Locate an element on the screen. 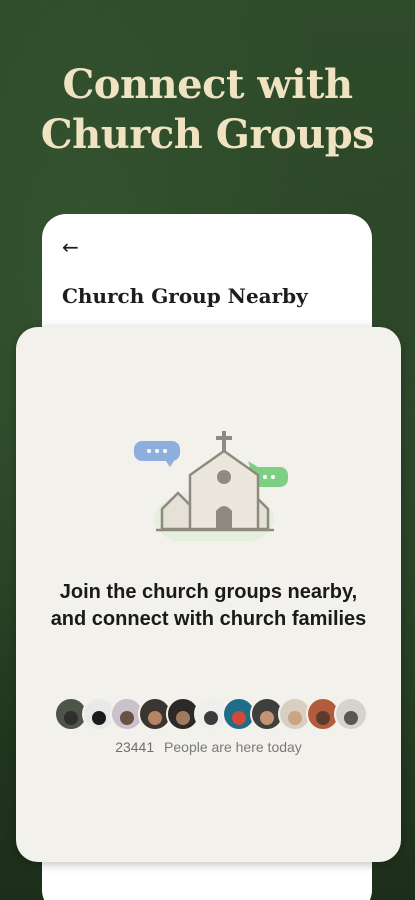 This screenshot has width=415, height=900. member-avatars is located at coordinates (211, 714).